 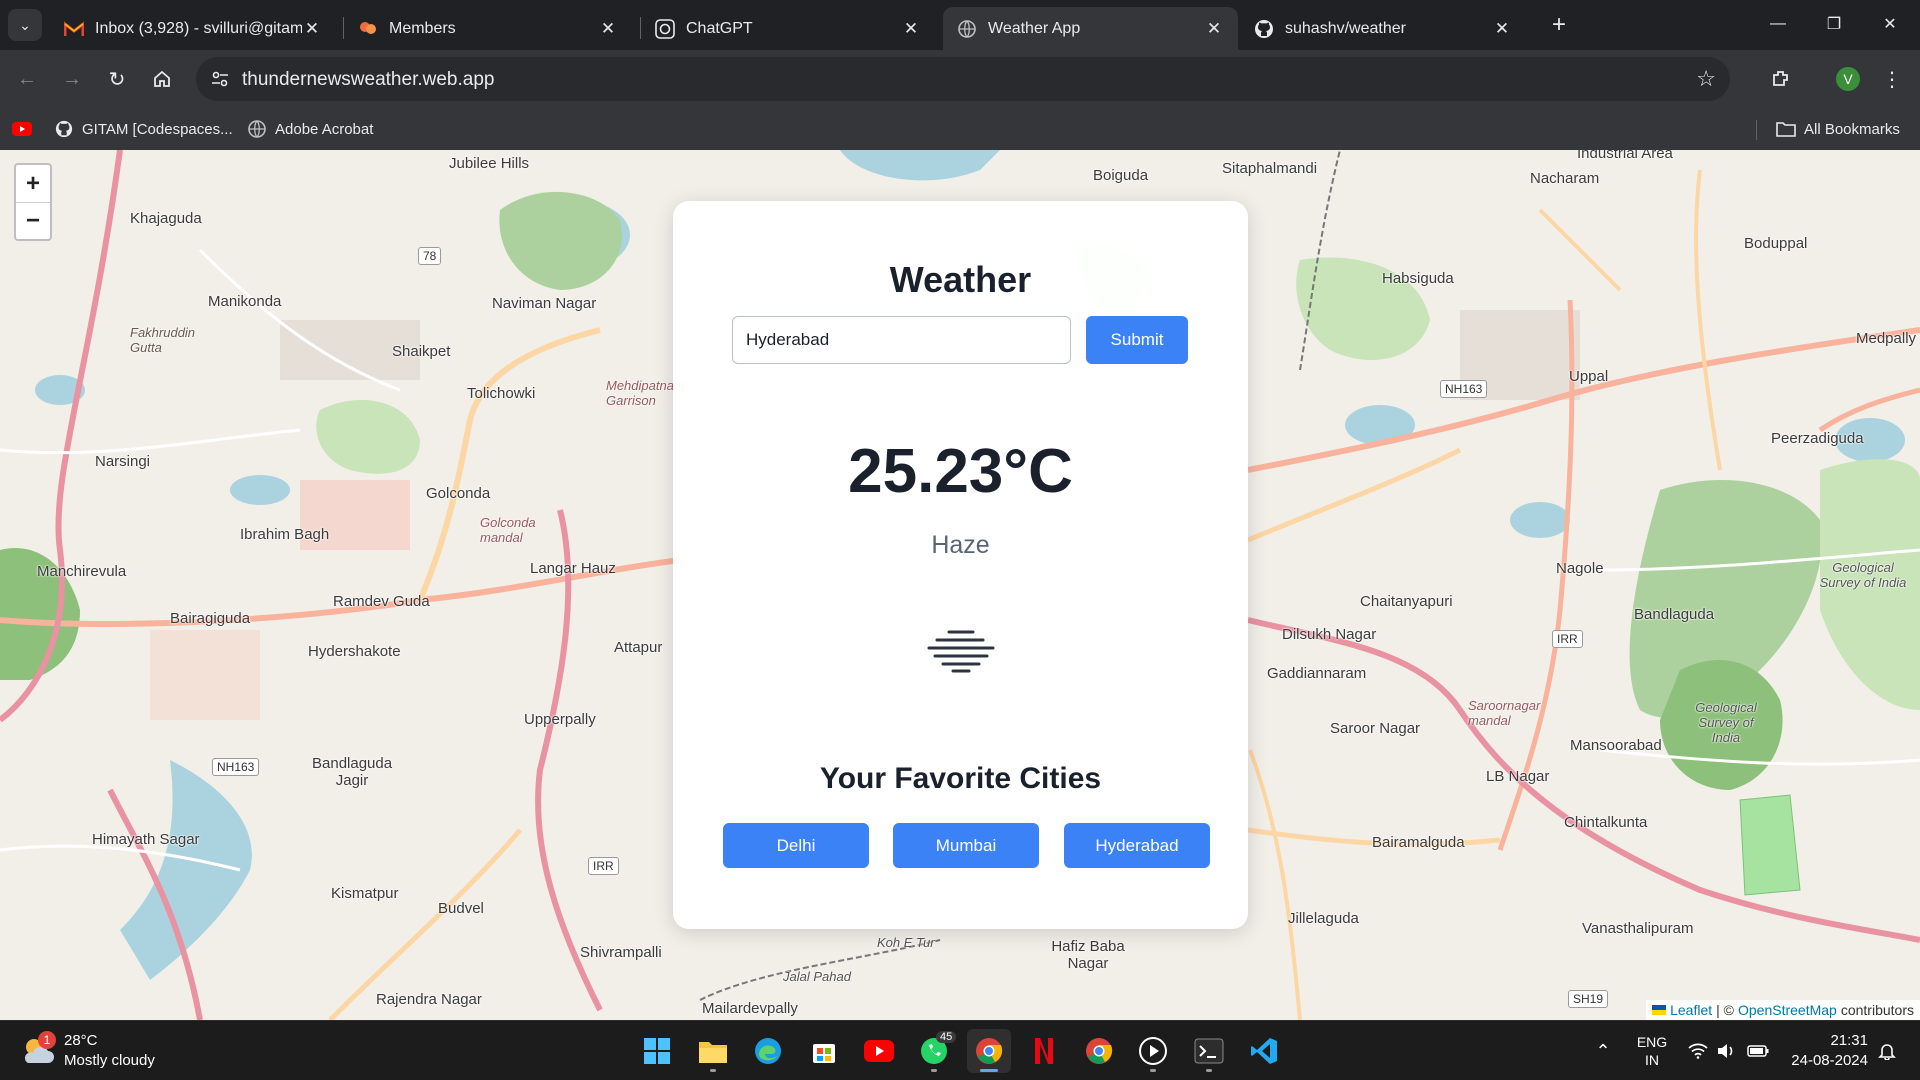 I want to click on weather-title: Weather, so click(x=960, y=279).